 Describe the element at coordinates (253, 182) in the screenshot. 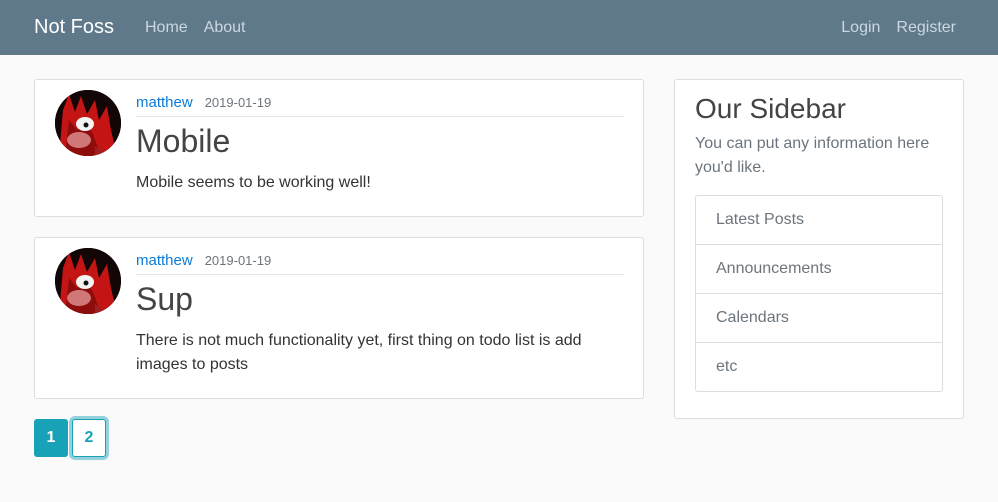

I see `post-content: Mobile seems to be working well!` at that location.